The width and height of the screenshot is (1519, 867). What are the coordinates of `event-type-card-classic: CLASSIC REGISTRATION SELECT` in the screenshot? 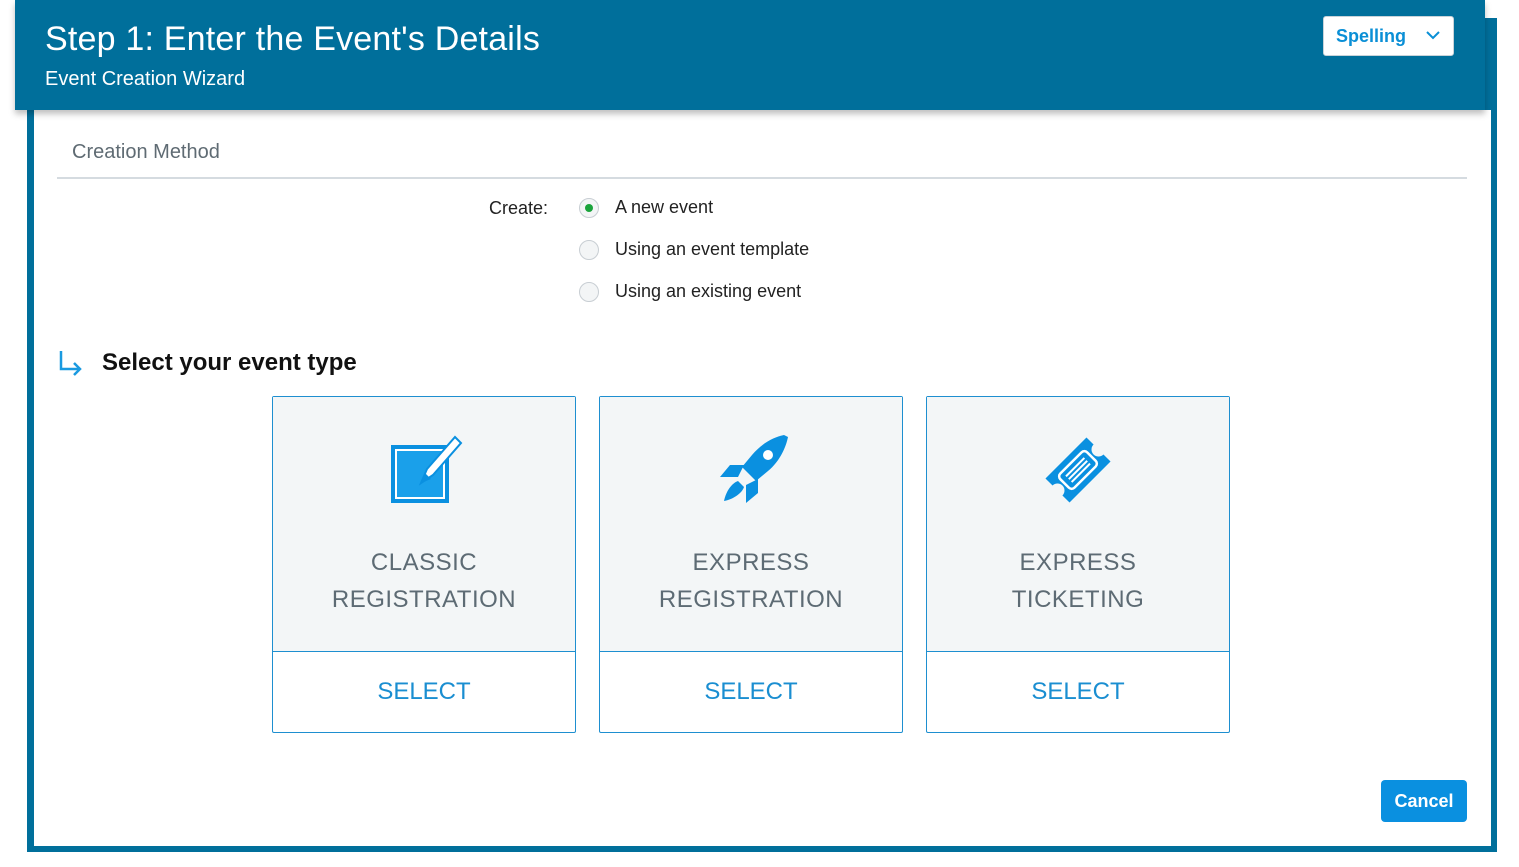 It's located at (424, 564).